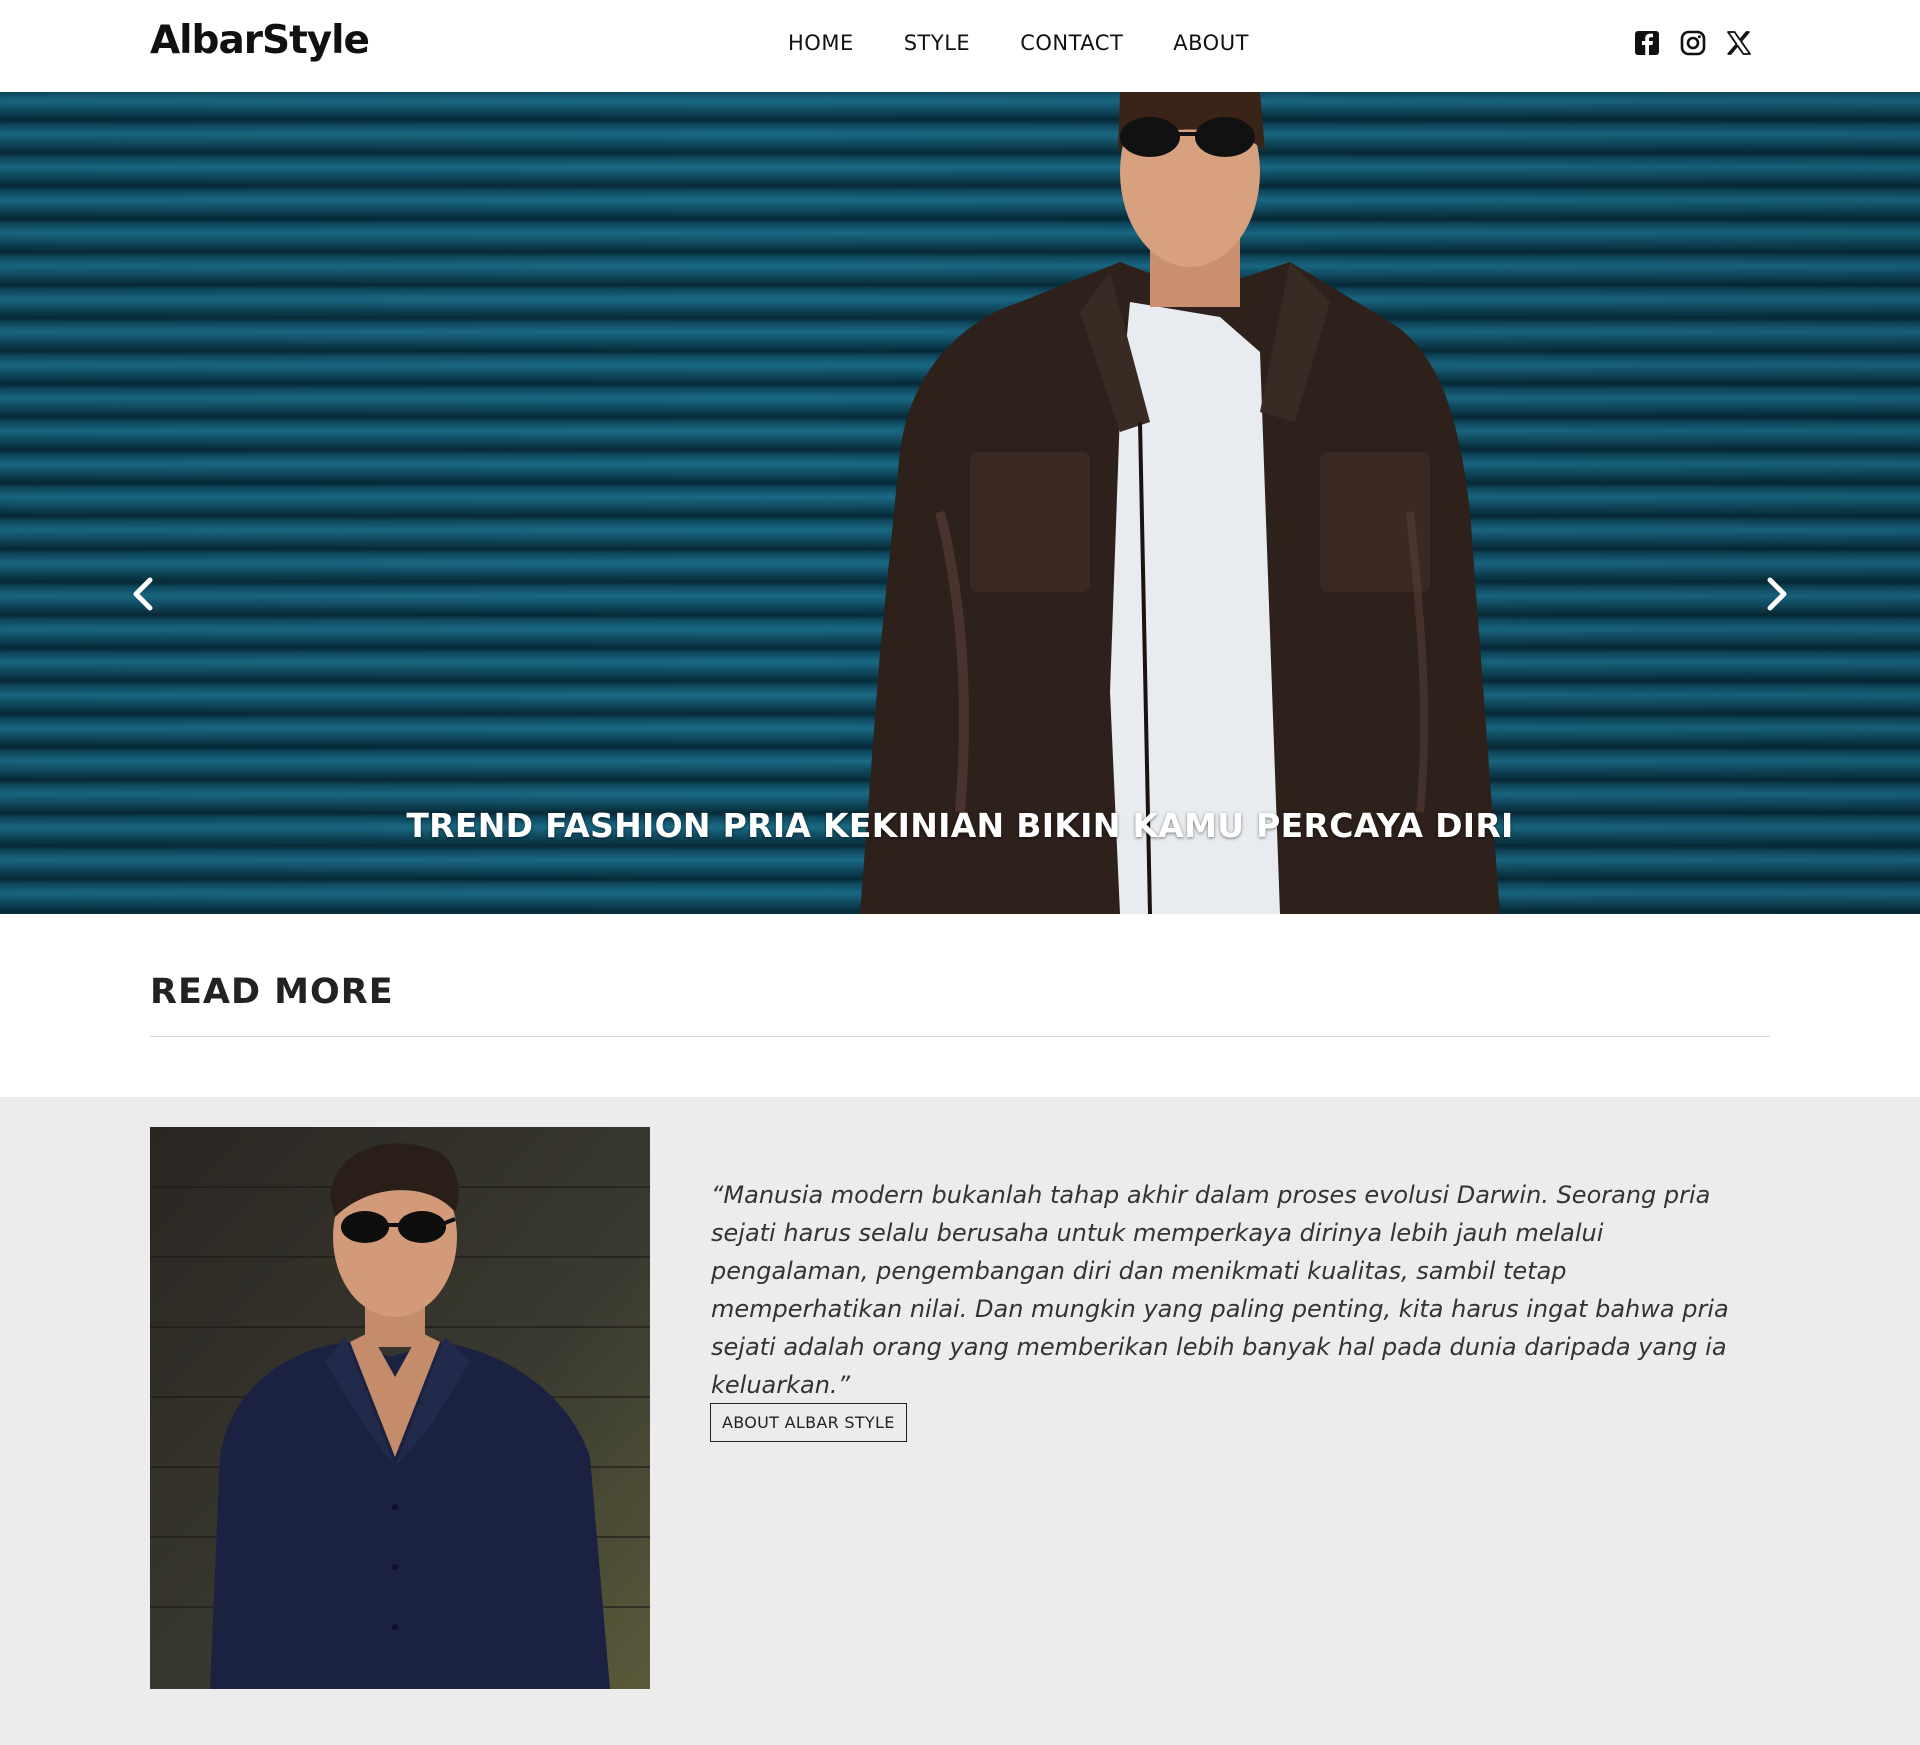 This screenshot has width=1920, height=1745. I want to click on nav-home: HOME, so click(821, 43).